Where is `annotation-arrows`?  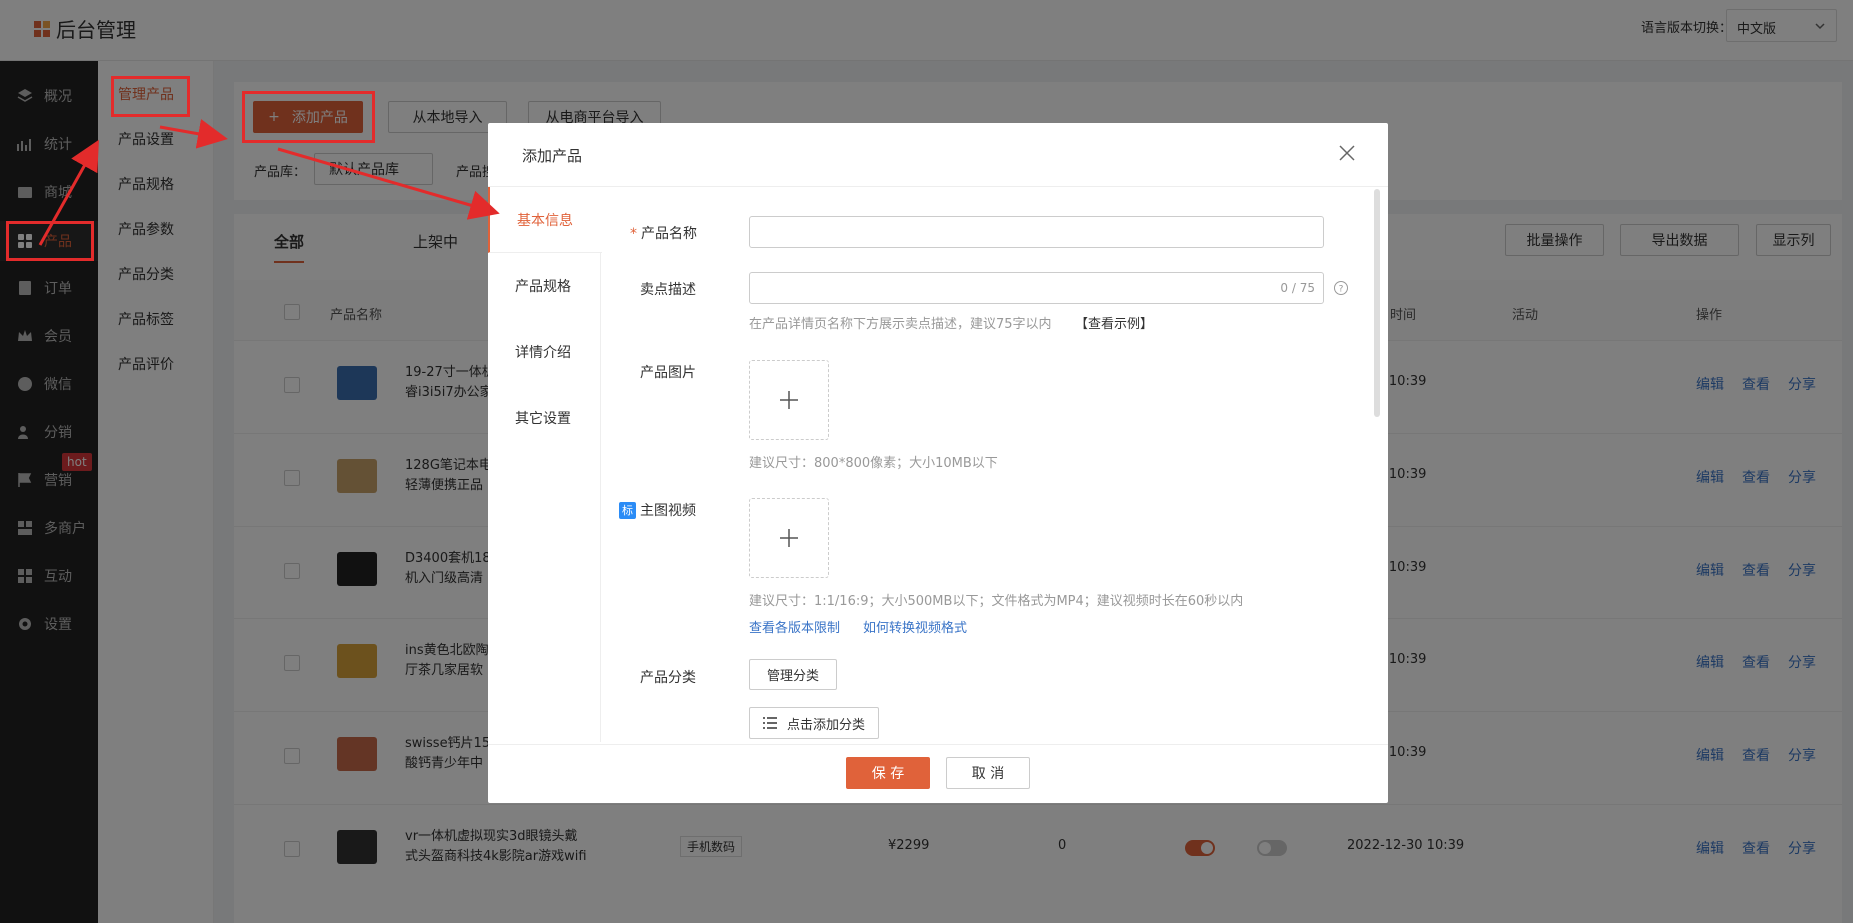 annotation-arrows is located at coordinates (269, 182).